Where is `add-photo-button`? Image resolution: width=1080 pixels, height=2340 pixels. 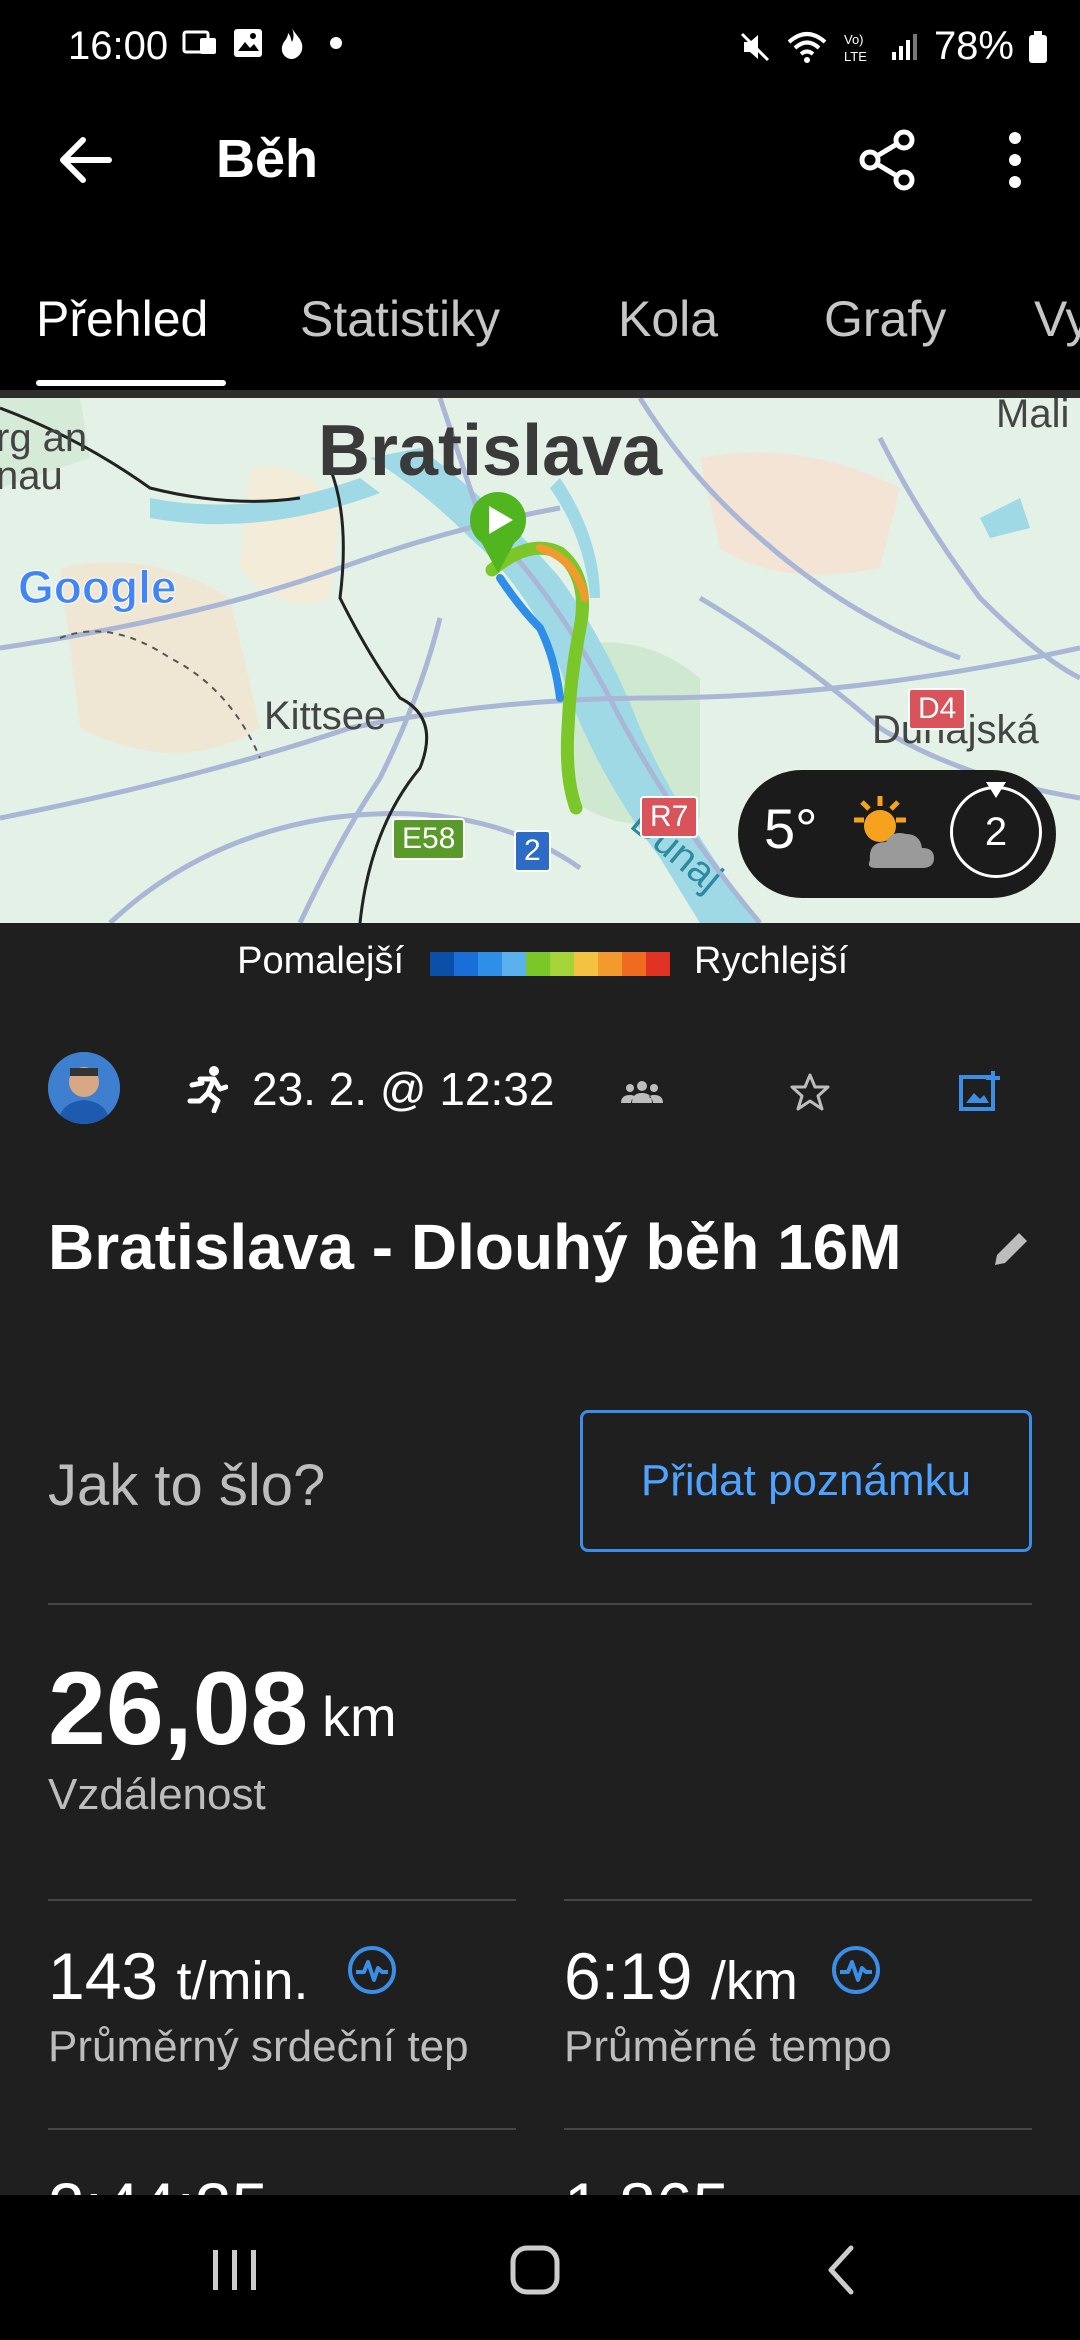 add-photo-button is located at coordinates (980, 1092).